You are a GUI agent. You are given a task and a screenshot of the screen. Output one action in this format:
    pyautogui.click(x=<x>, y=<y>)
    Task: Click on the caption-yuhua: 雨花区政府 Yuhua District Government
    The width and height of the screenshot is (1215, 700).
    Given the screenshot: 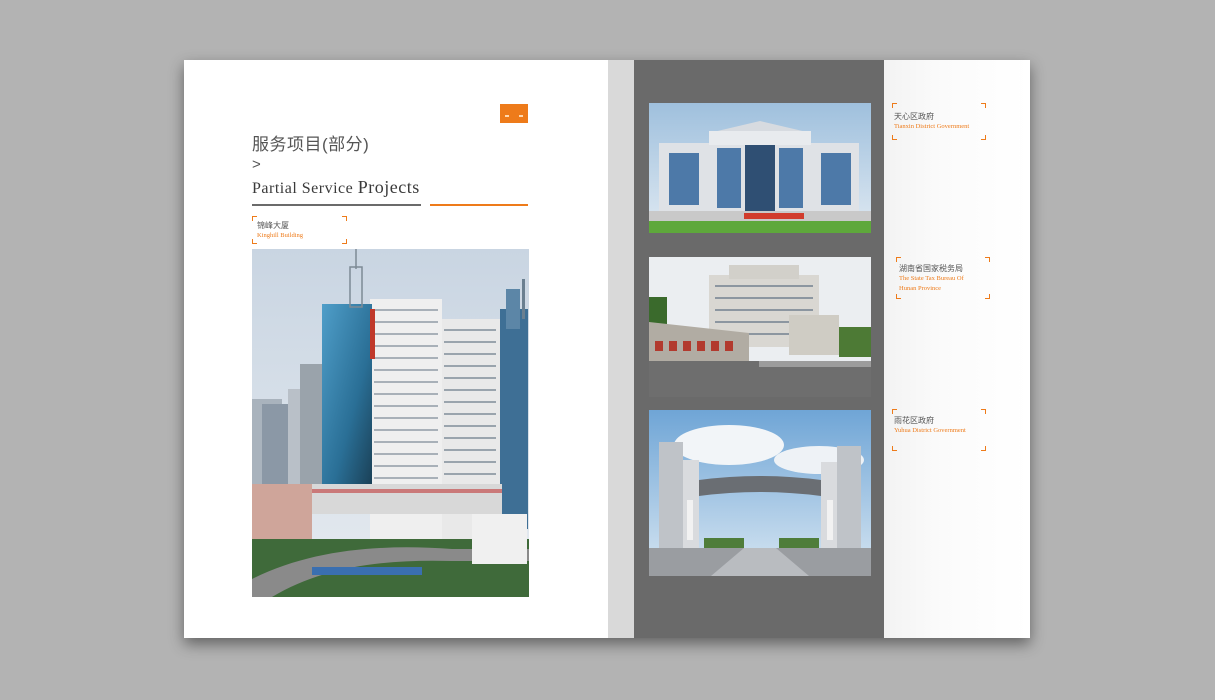 What is the action you would take?
    pyautogui.click(x=939, y=430)
    